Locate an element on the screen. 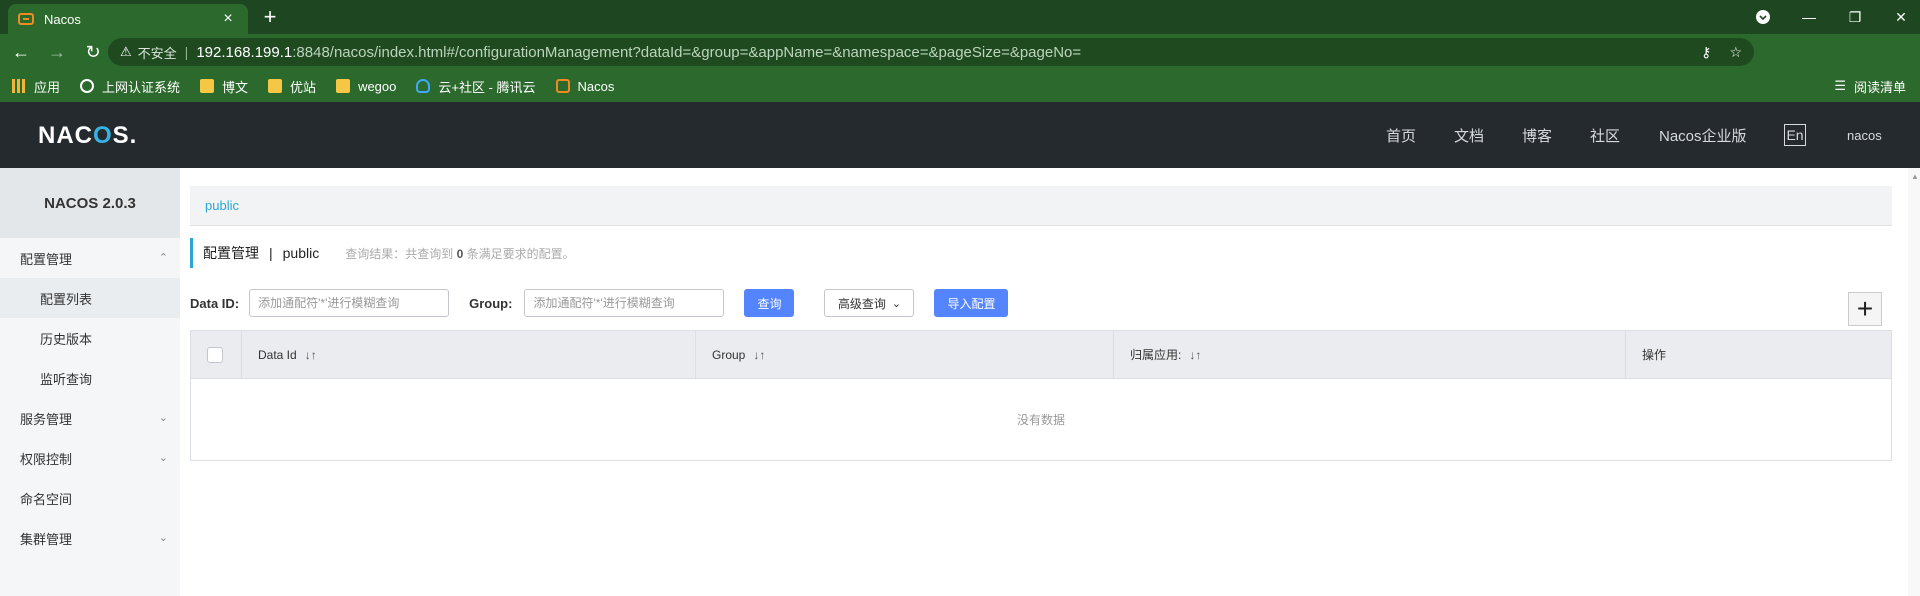 This screenshot has height=596, width=1920. advanced-query-button: 高级查询 ⌄ is located at coordinates (869, 303).